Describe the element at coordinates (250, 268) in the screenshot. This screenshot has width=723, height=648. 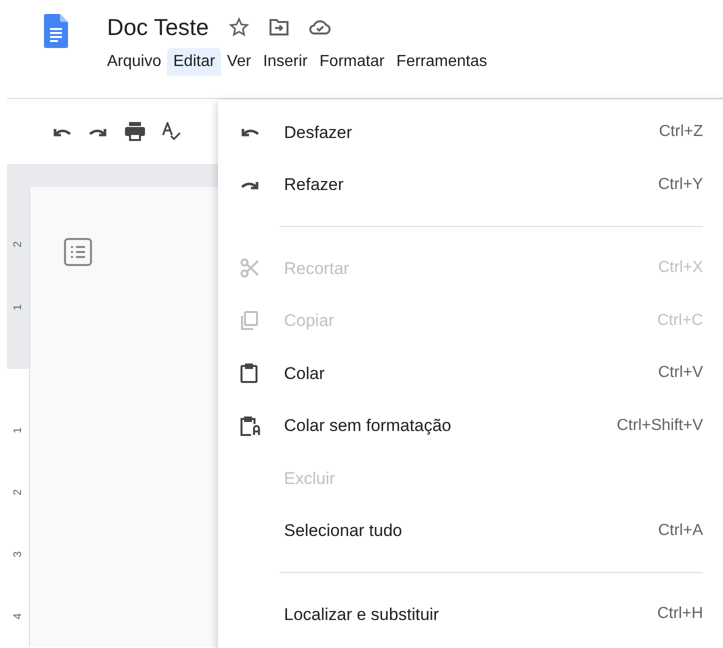
I see `scissors-icon` at that location.